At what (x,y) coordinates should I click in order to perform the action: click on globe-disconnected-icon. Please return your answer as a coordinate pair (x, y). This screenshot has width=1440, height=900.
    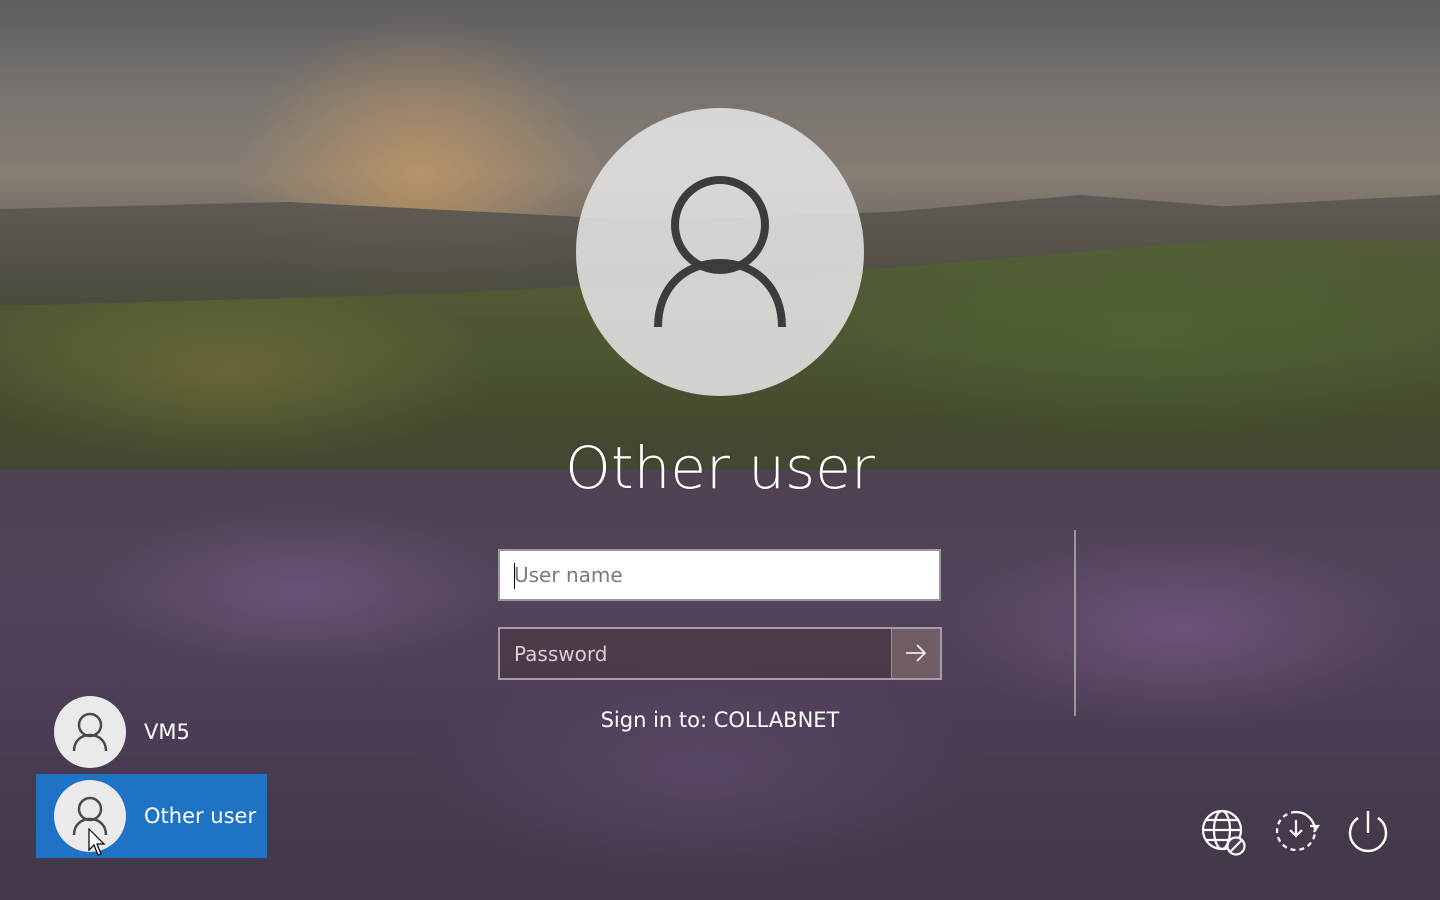
    Looking at the image, I should click on (1223, 832).